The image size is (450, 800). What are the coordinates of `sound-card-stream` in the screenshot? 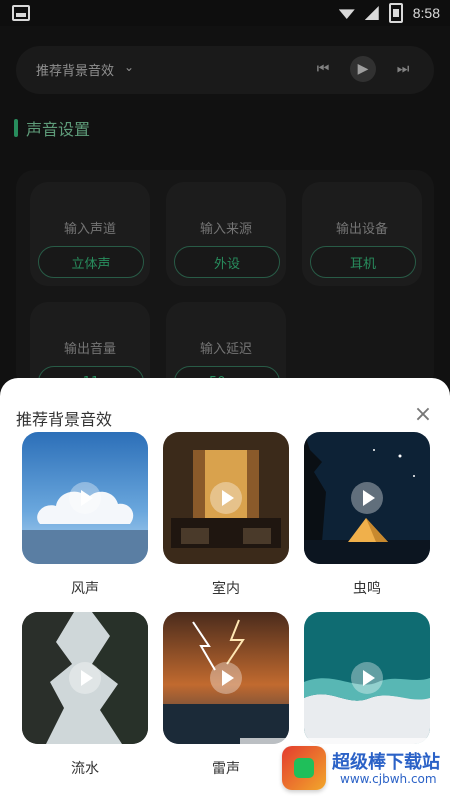 It's located at (85, 678).